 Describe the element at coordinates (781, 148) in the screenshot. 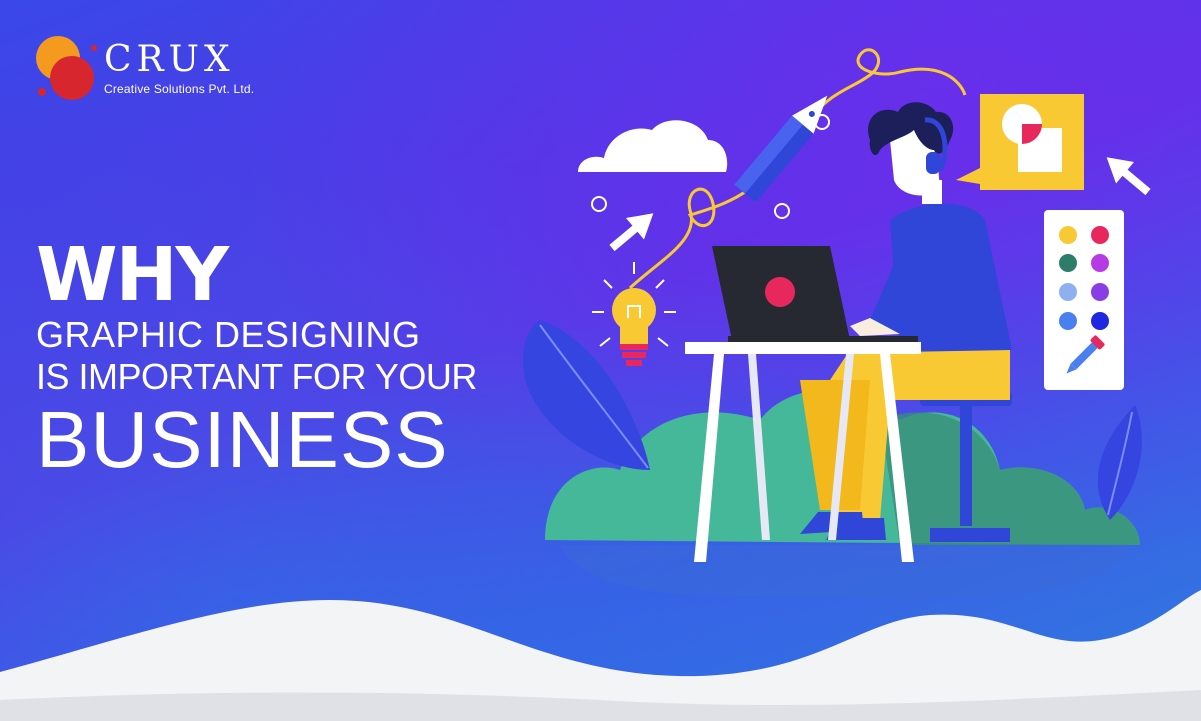

I see `pen-nib-icon` at that location.